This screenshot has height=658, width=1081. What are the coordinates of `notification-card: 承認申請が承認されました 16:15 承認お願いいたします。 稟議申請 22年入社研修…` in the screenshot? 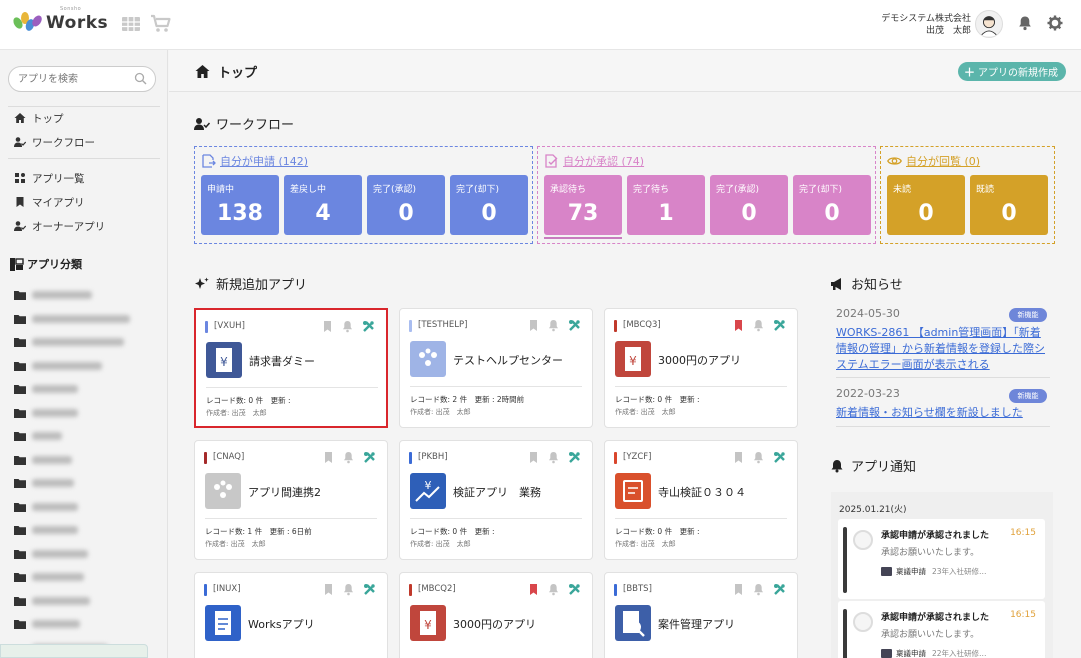 It's located at (941, 629).